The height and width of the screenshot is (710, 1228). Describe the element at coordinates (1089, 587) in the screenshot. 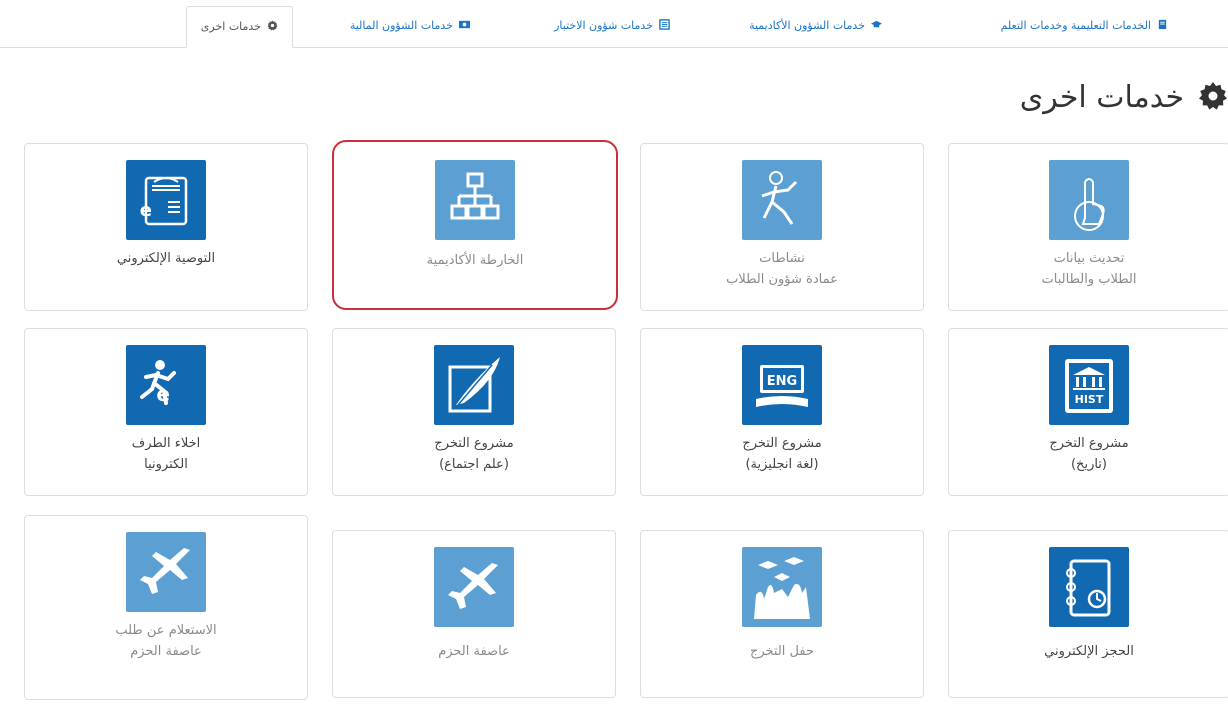

I see `notebook-icon` at that location.